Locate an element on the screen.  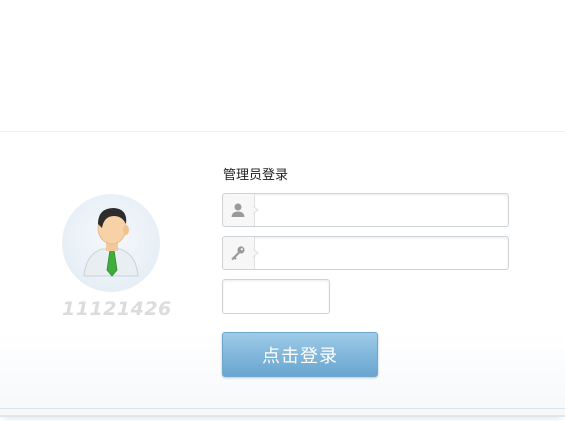
key-icon is located at coordinates (238, 253).